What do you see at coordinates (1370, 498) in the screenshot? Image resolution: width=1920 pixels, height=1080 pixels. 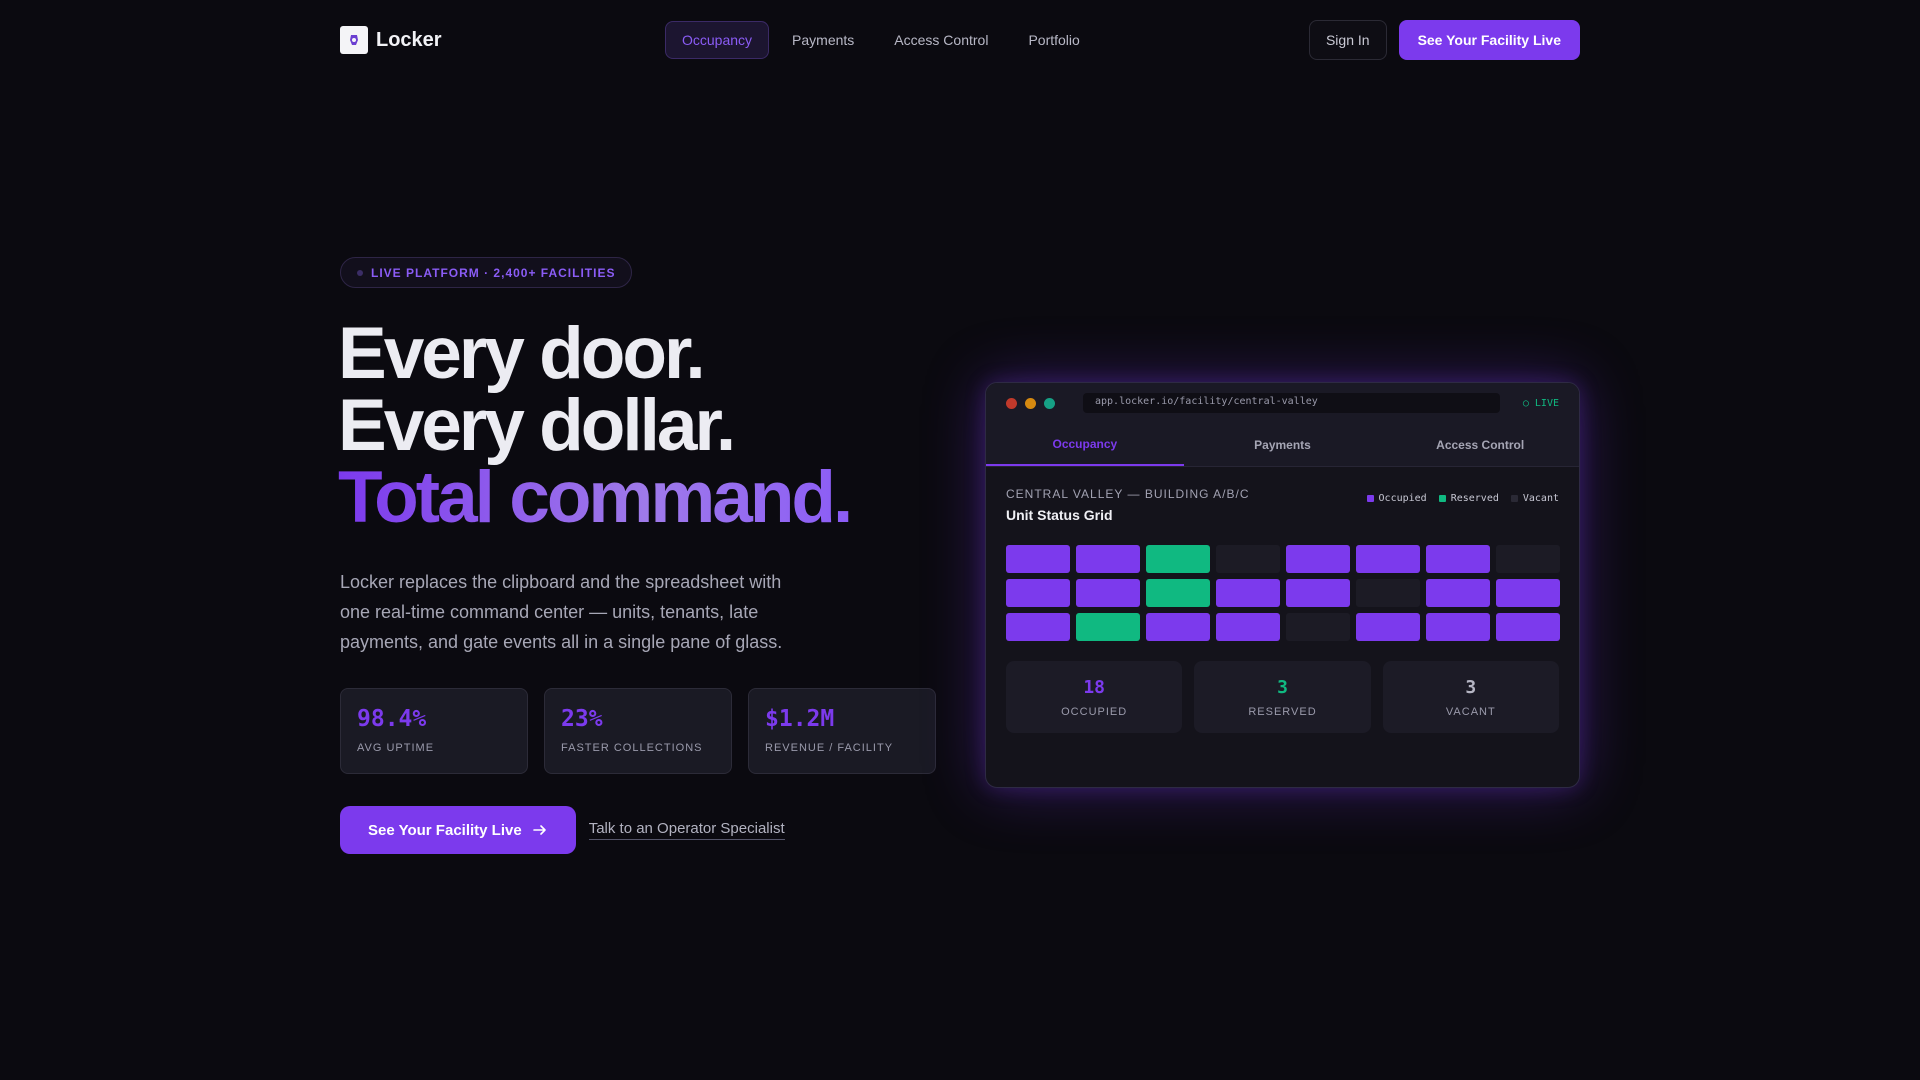 I see `occupied-swatch-icon` at bounding box center [1370, 498].